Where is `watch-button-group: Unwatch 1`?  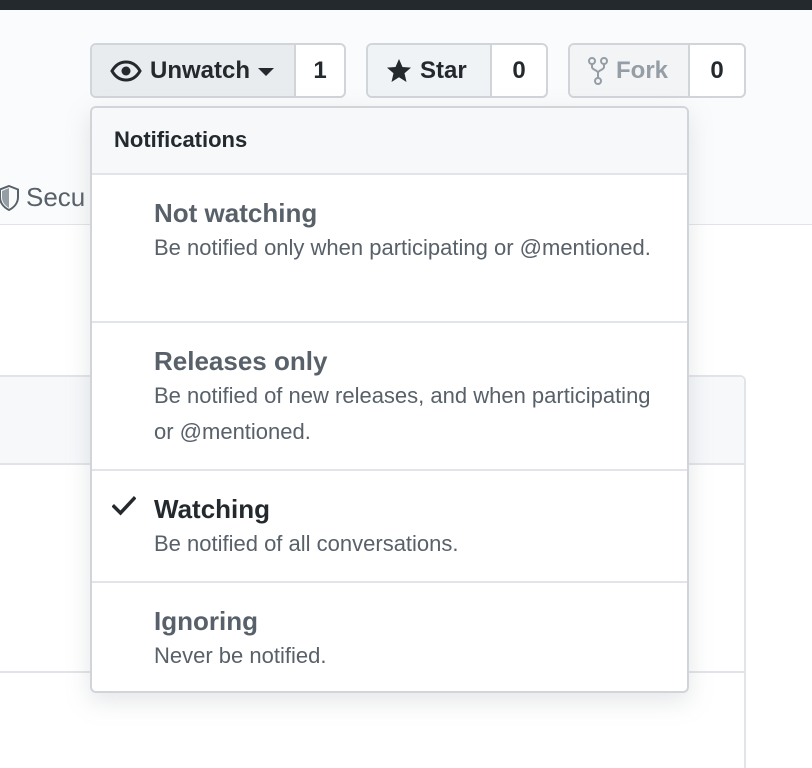
watch-button-group: Unwatch 1 is located at coordinates (218, 70).